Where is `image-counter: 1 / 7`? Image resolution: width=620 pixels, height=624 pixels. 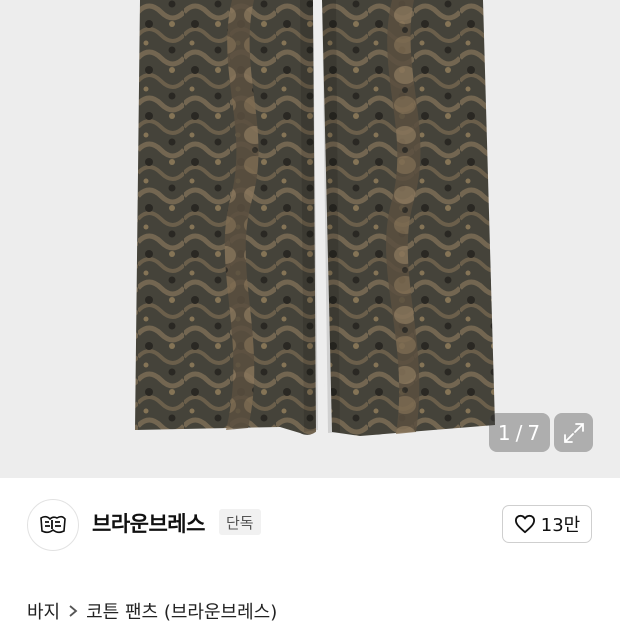 image-counter: 1 / 7 is located at coordinates (519, 432).